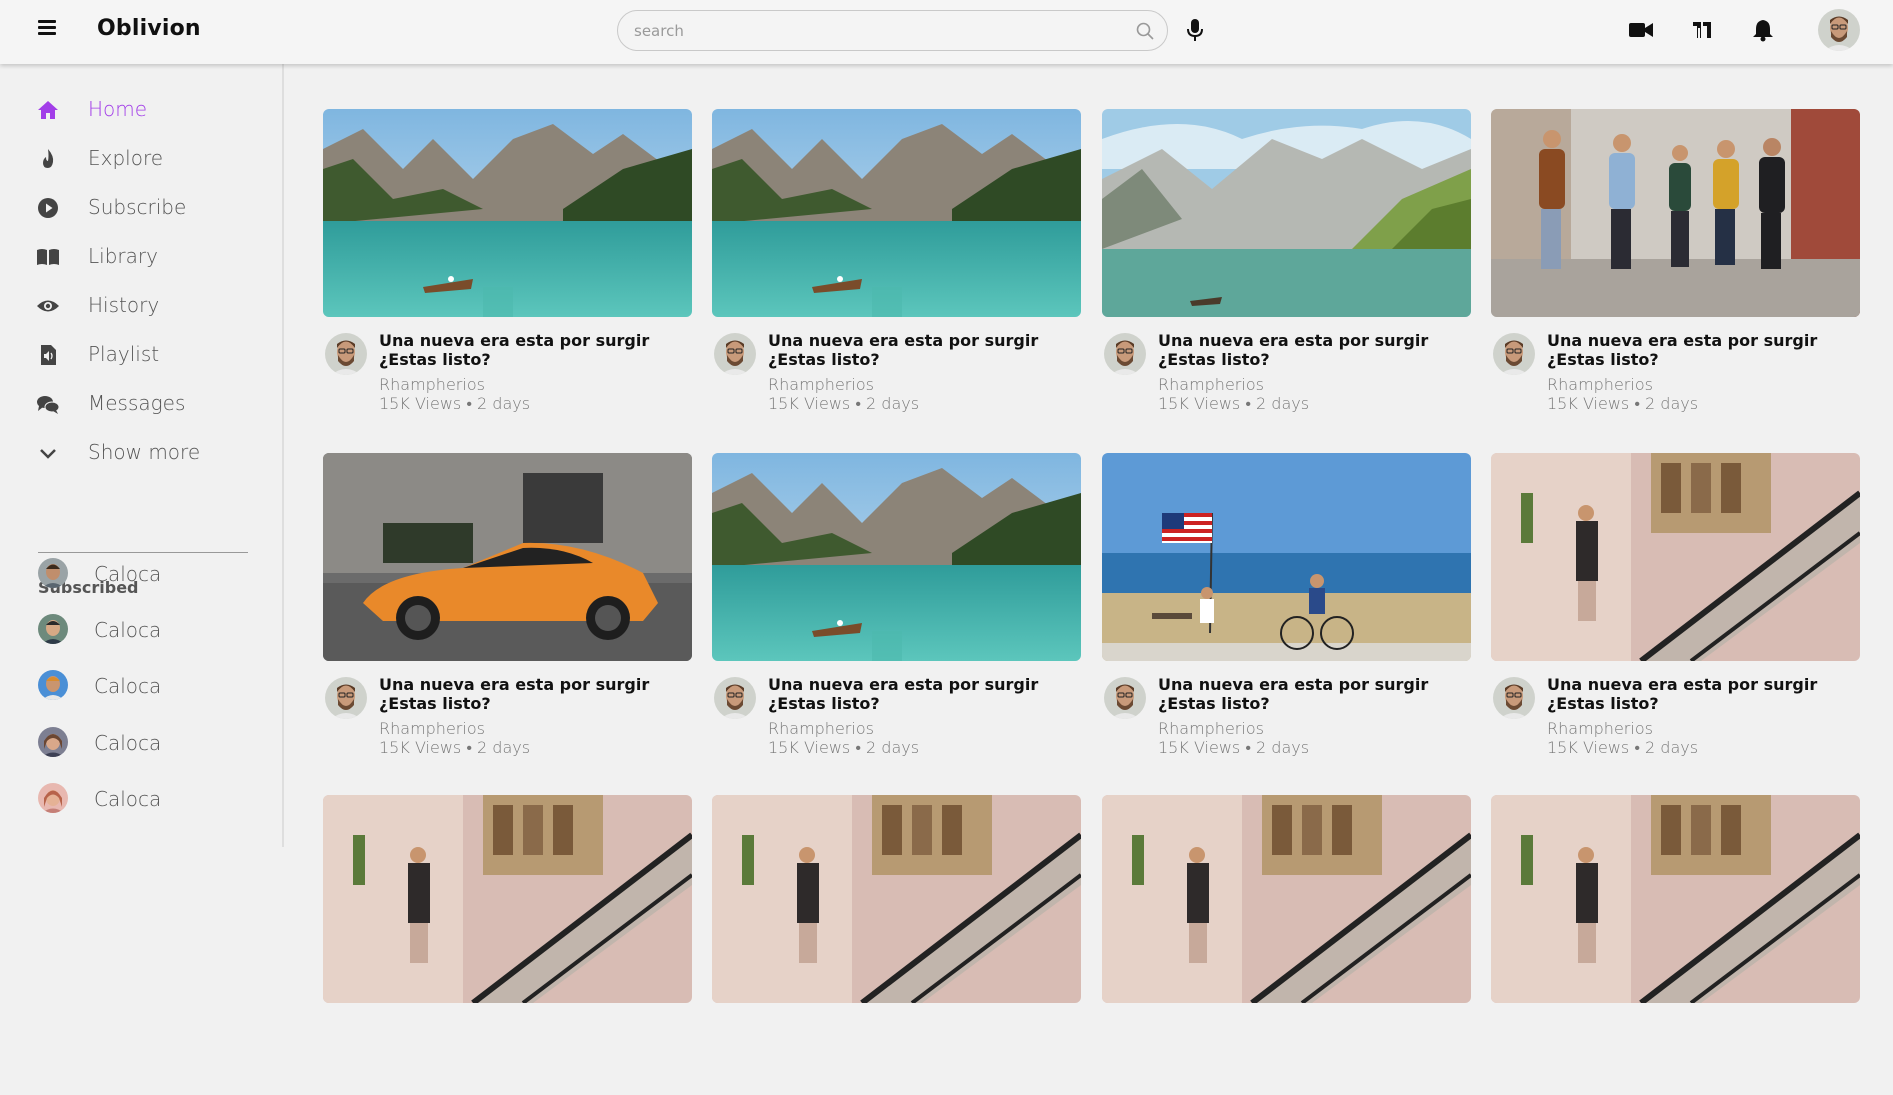  I want to click on chevron-down-icon, so click(48, 454).